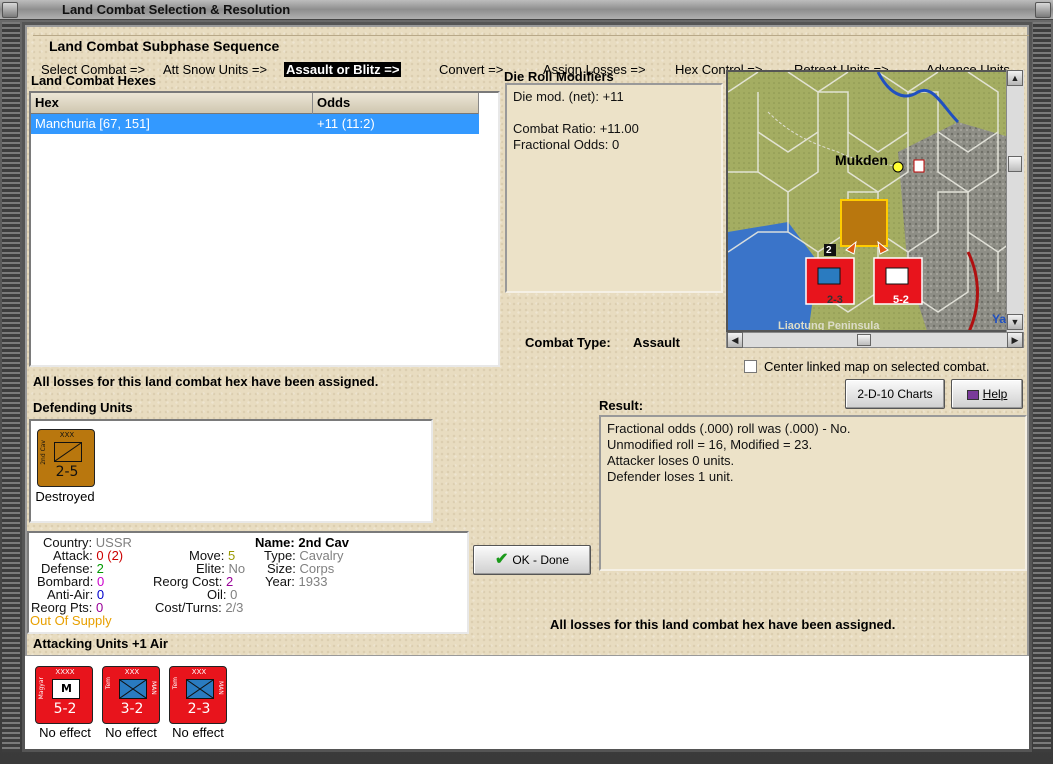 This screenshot has width=1053, height=764. Describe the element at coordinates (231, 471) in the screenshot. I see `defending-units-panel: XXX 2nd Cav 2-5 Destroyed` at that location.